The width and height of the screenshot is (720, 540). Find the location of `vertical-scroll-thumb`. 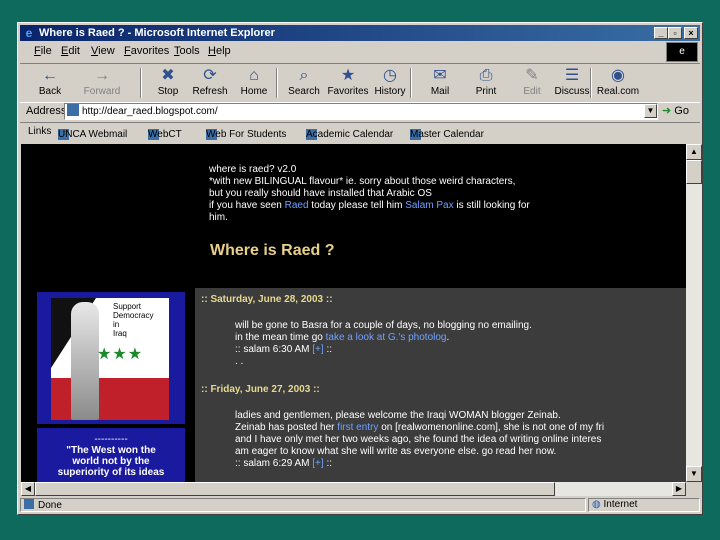

vertical-scroll-thumb is located at coordinates (694, 172).